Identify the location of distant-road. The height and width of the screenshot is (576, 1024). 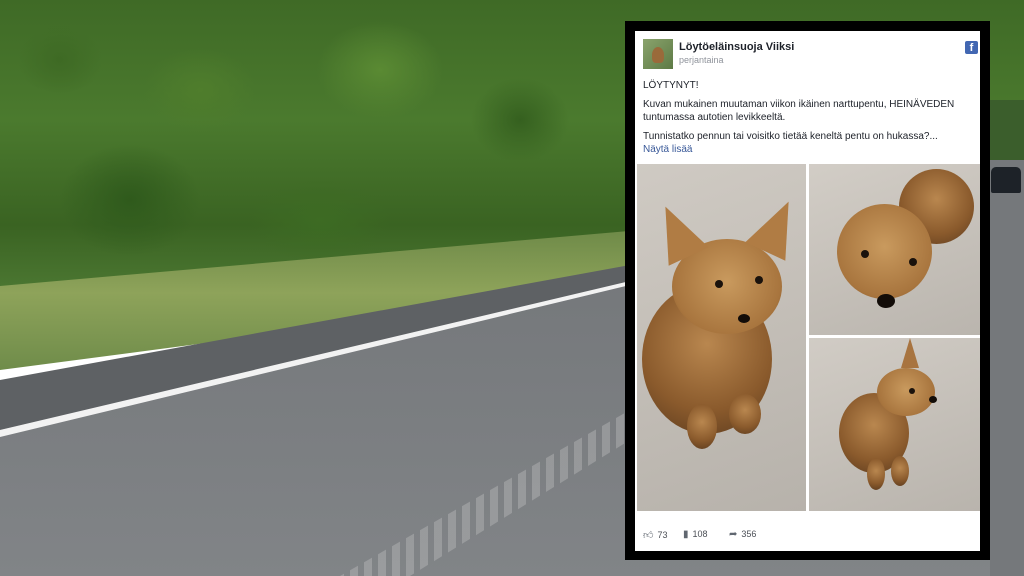
(1007, 368).